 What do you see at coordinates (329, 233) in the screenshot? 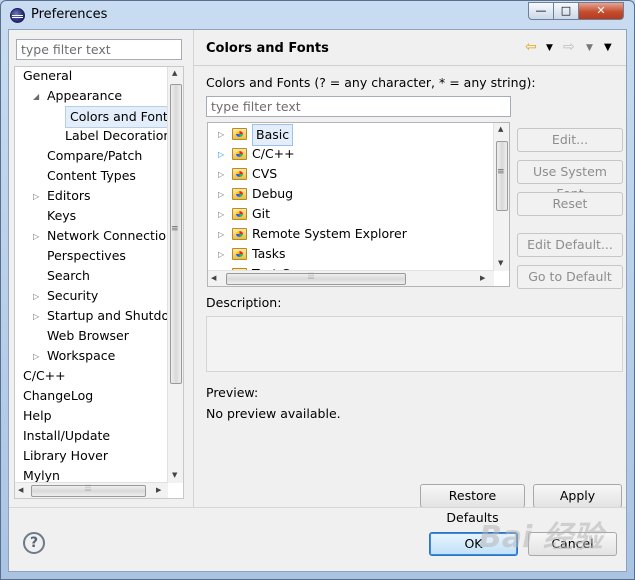
I see `color-category-label: Remote System Explorer` at bounding box center [329, 233].